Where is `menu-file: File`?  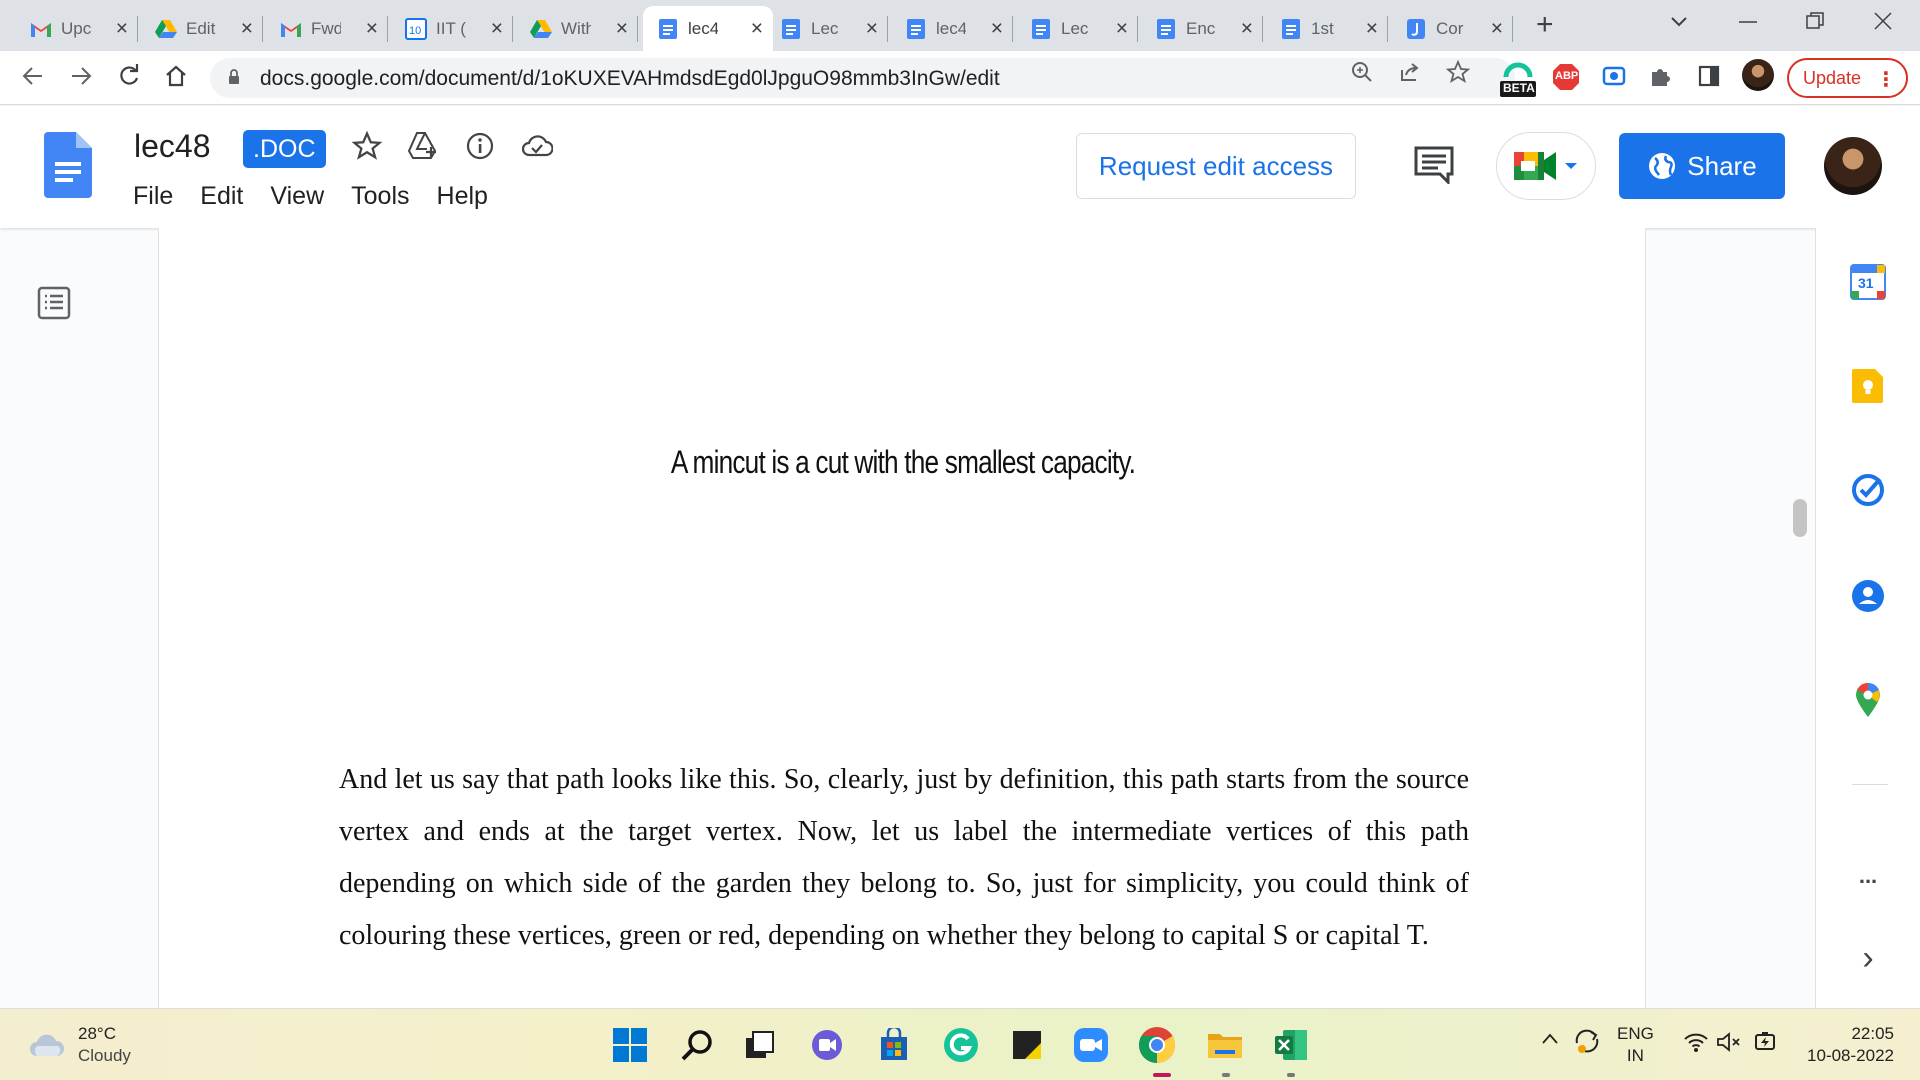 menu-file: File is located at coordinates (153, 196).